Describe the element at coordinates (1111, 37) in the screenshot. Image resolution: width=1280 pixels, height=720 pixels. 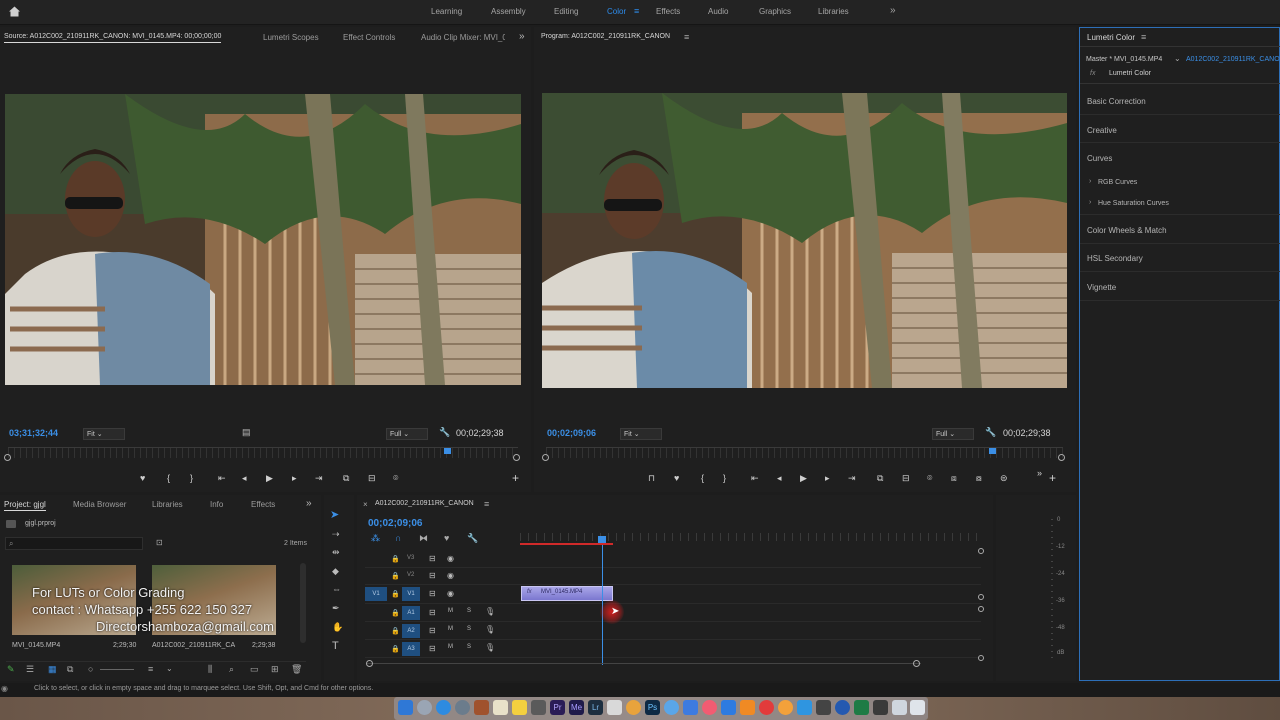
I see `lumetri-title: Lumetri Color` at that location.